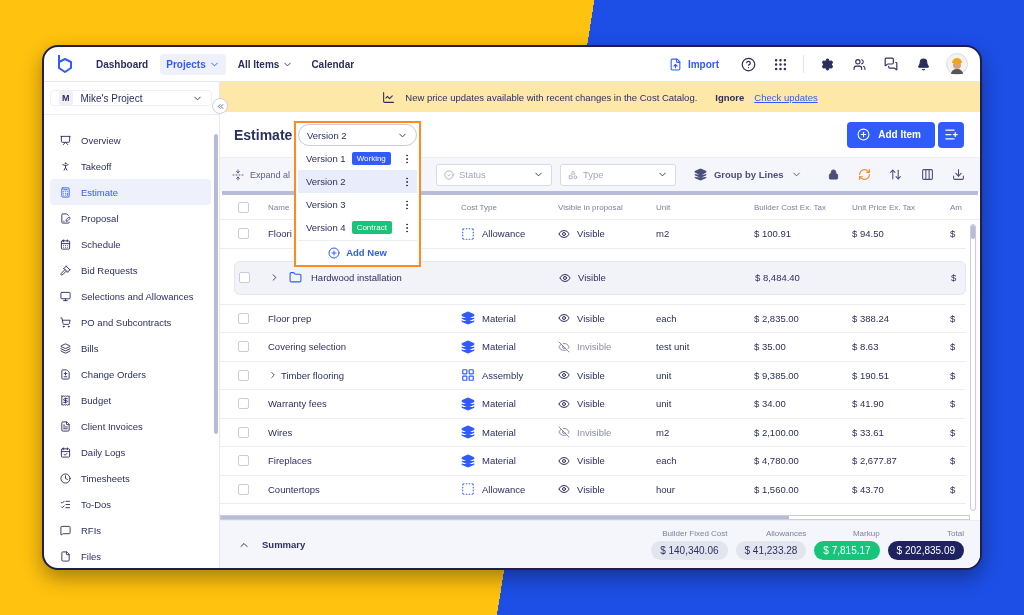  What do you see at coordinates (130, 322) in the screenshot?
I see `sidebar-item: PO and Subcontracts` at bounding box center [130, 322].